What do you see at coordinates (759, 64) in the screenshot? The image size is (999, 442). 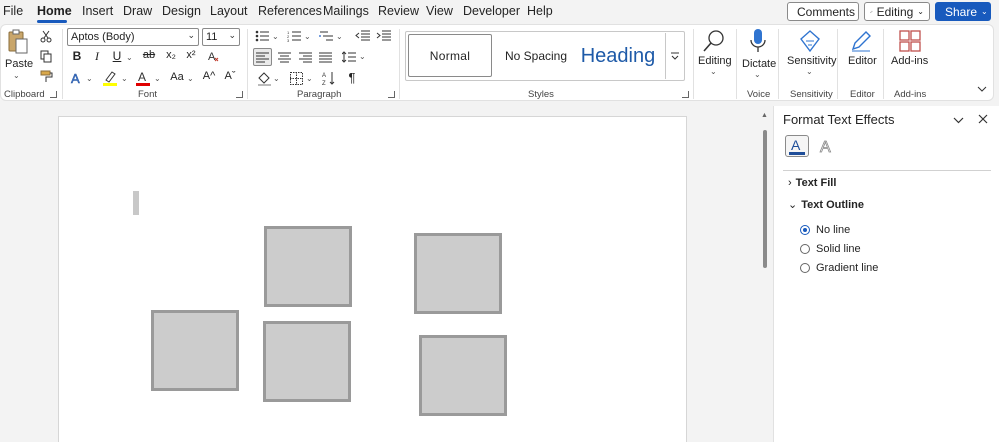 I see `dictate-label: Dictate` at bounding box center [759, 64].